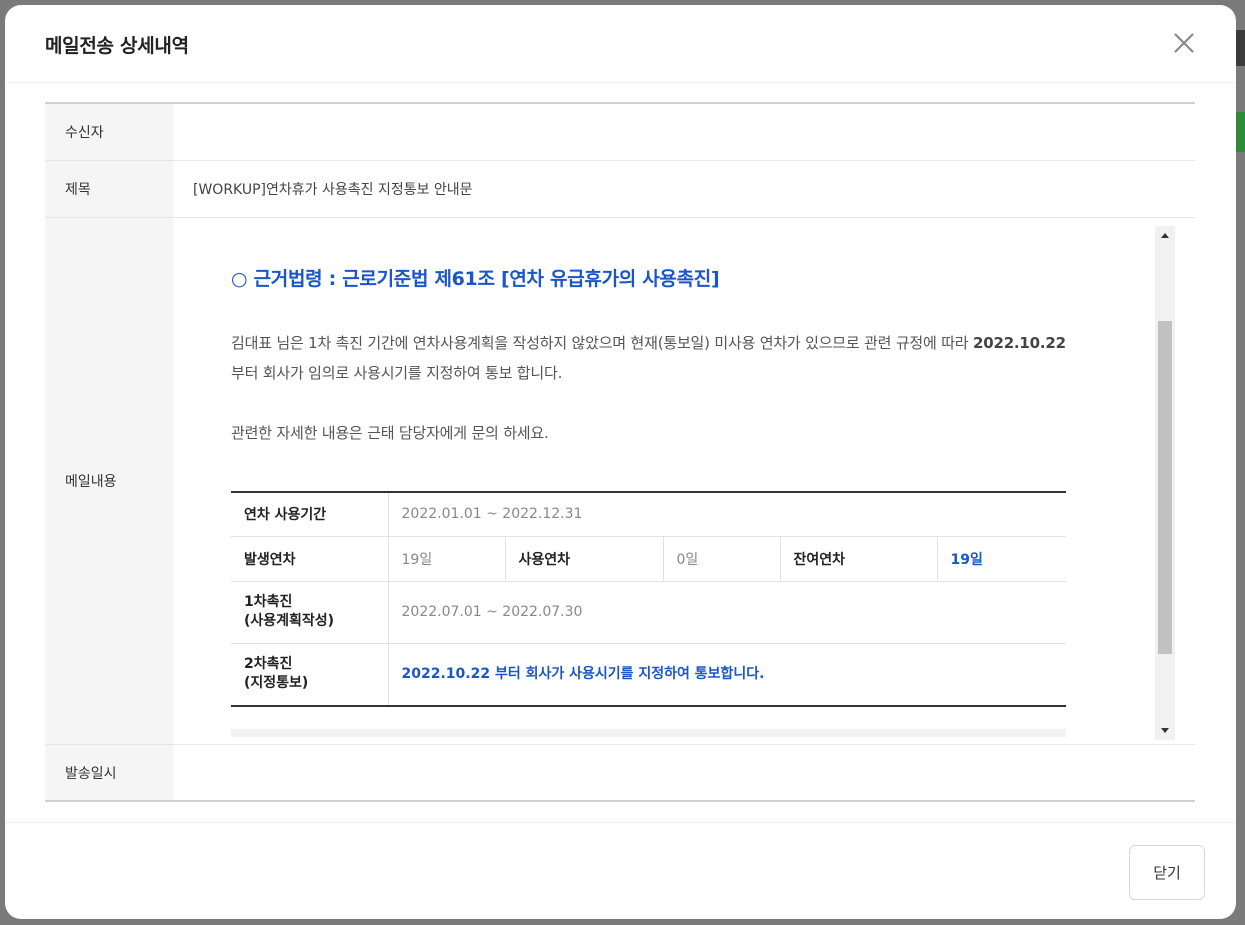  What do you see at coordinates (310, 612) in the screenshot?
I see `first-promotion-label: 1차촉진 (사용계획작성)` at bounding box center [310, 612].